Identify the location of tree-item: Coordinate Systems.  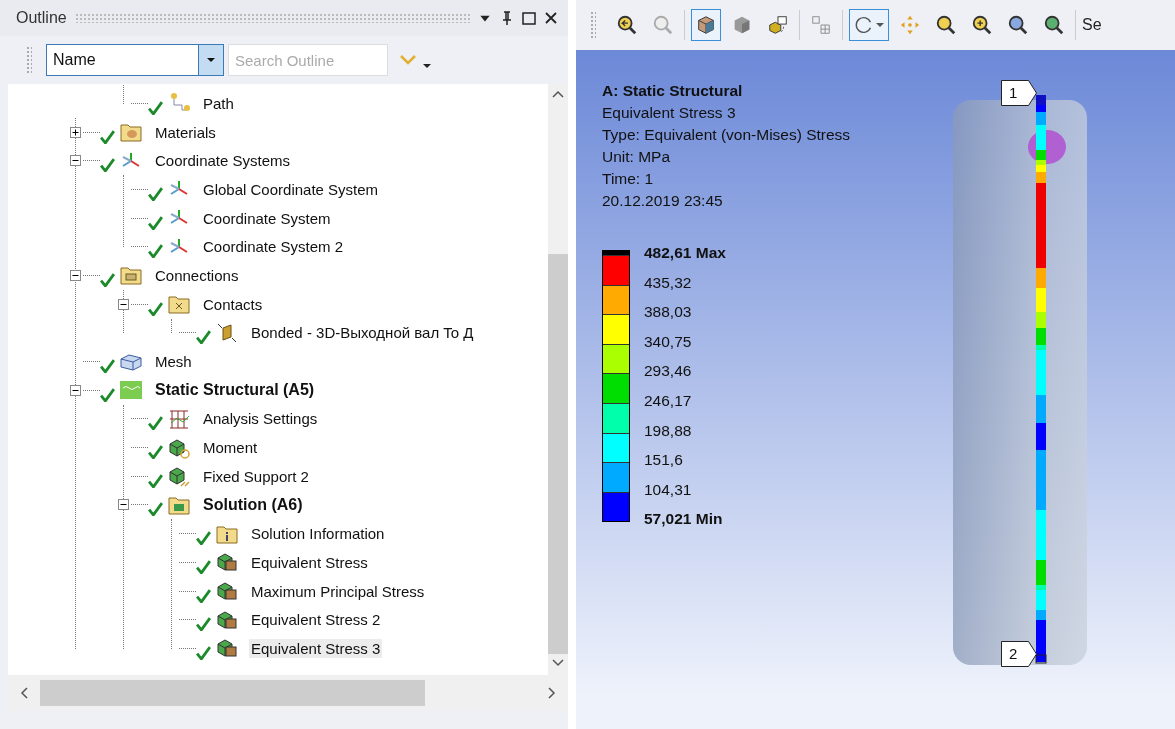
(223, 161).